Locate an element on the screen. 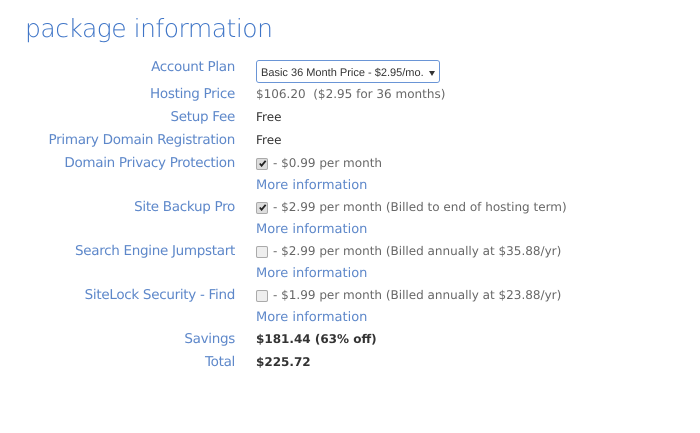 The image size is (700, 433). addon-price: - $2.99 per month (Billed to end of hosting term) is located at coordinates (420, 207).